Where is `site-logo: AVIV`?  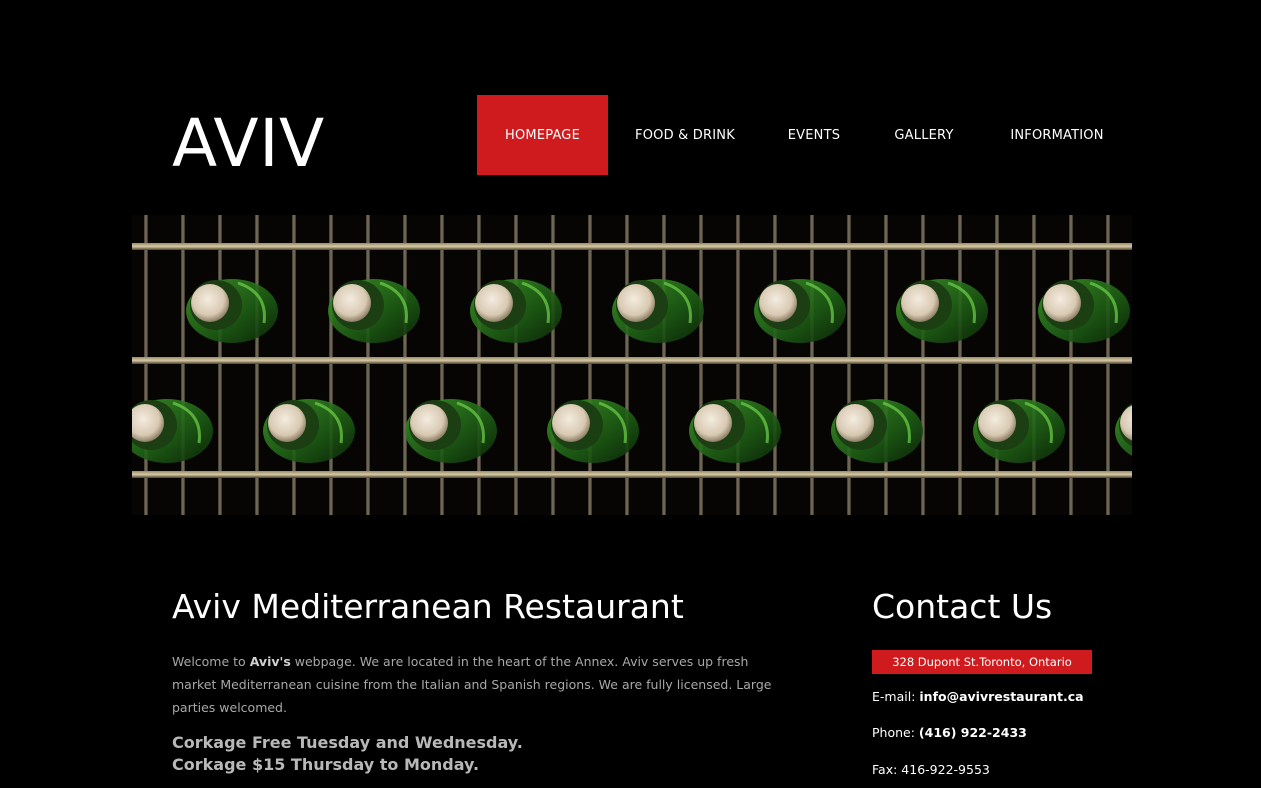 site-logo: AVIV is located at coordinates (248, 144).